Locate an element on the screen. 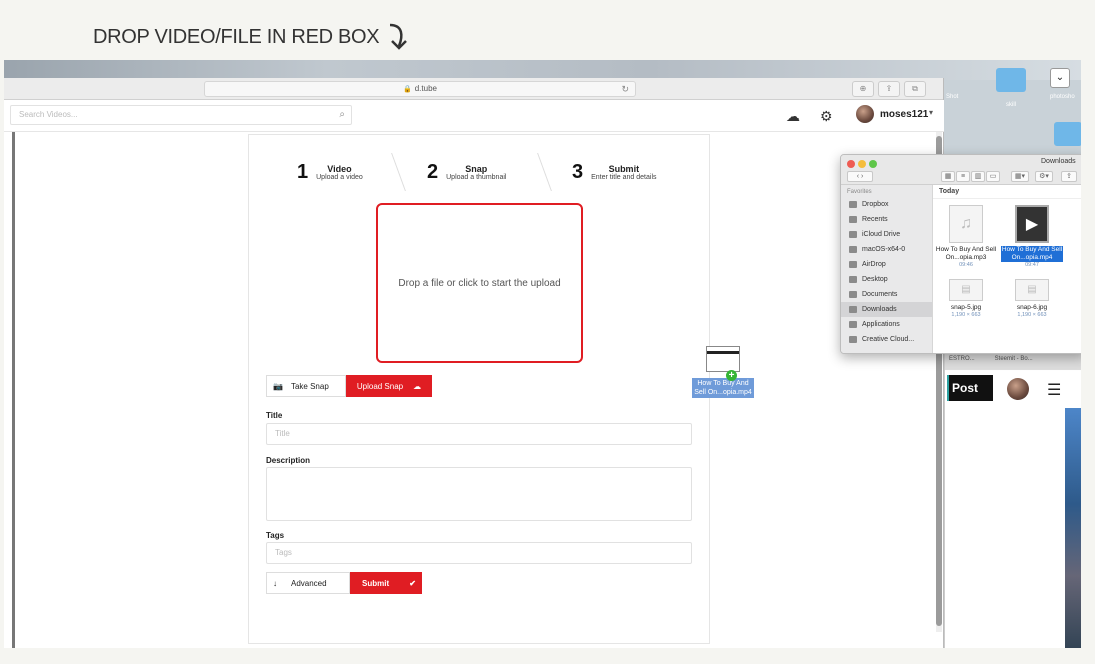 The width and height of the screenshot is (1095, 664). sidebar-item-label: Documents is located at coordinates (880, 294).